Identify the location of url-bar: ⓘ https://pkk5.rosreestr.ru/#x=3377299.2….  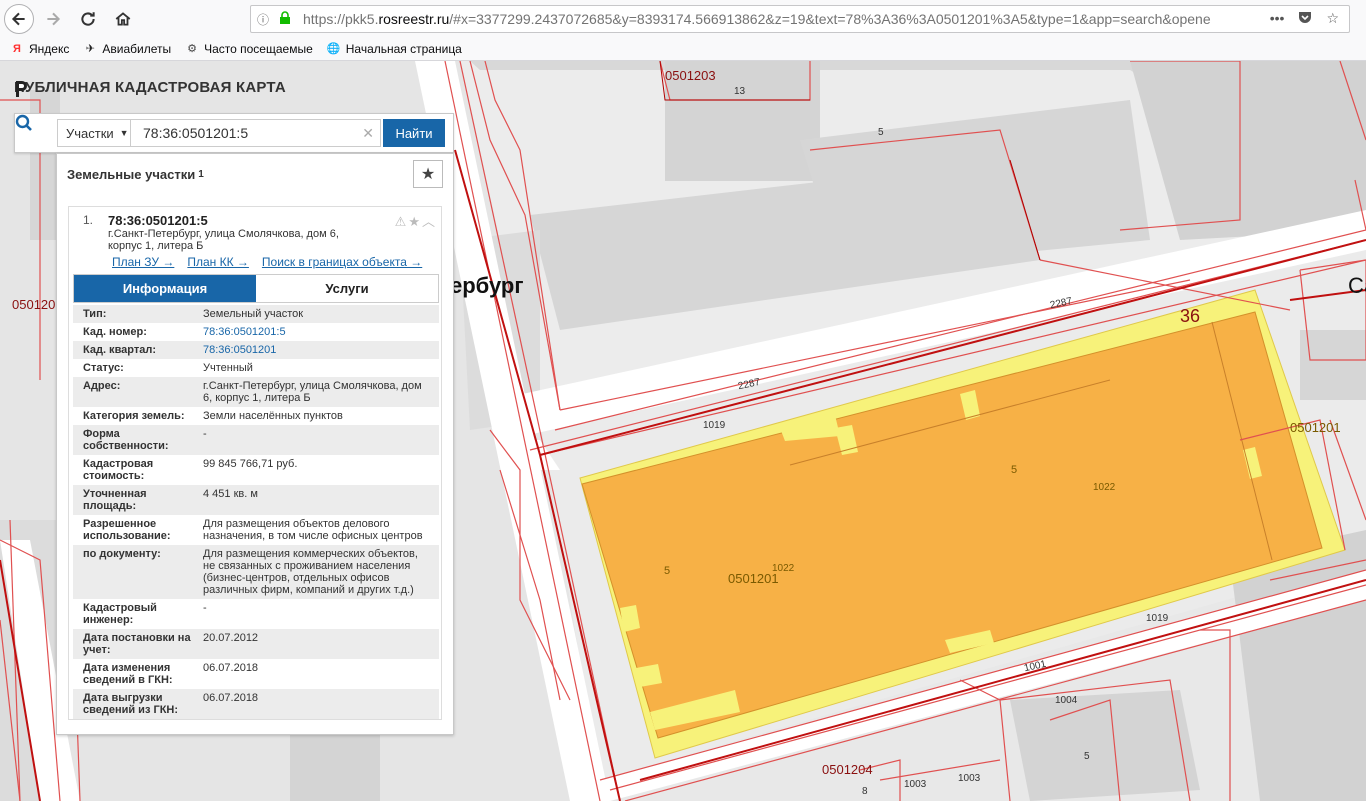
(800, 19).